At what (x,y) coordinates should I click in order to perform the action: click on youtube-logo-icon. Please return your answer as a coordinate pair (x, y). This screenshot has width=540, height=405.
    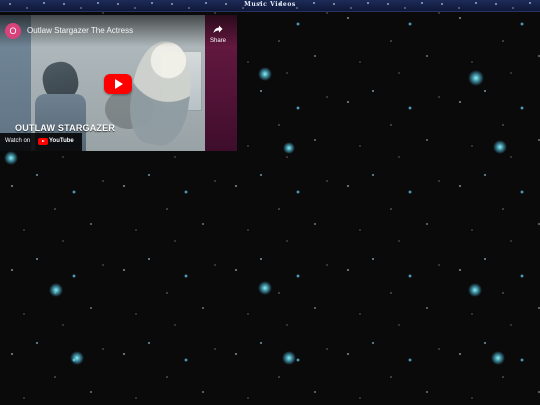
    Looking at the image, I should click on (43, 141).